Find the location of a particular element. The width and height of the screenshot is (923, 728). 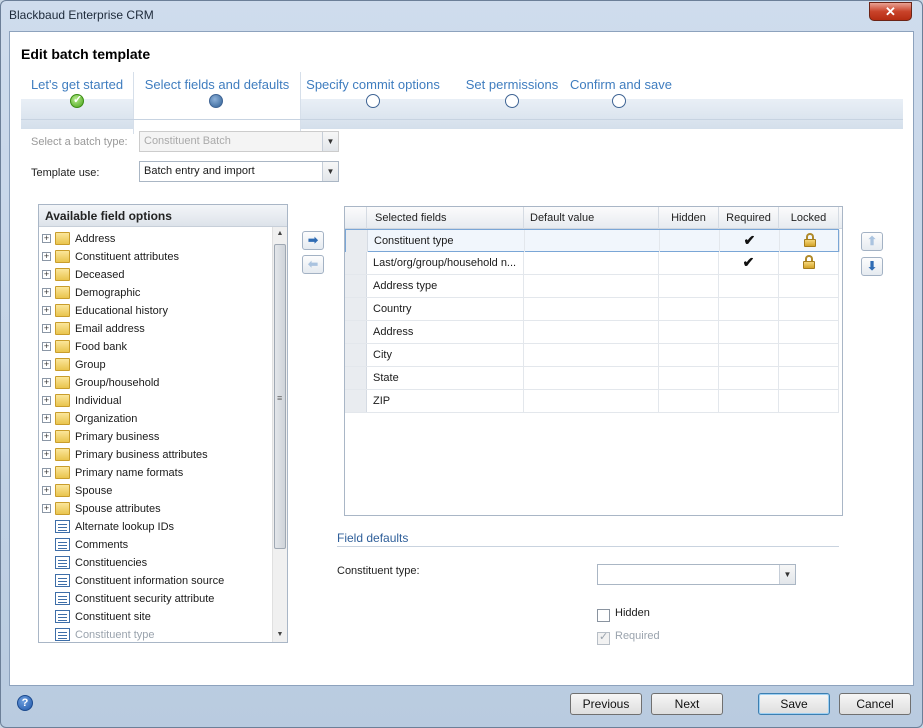

table-row: City is located at coordinates (592, 355).